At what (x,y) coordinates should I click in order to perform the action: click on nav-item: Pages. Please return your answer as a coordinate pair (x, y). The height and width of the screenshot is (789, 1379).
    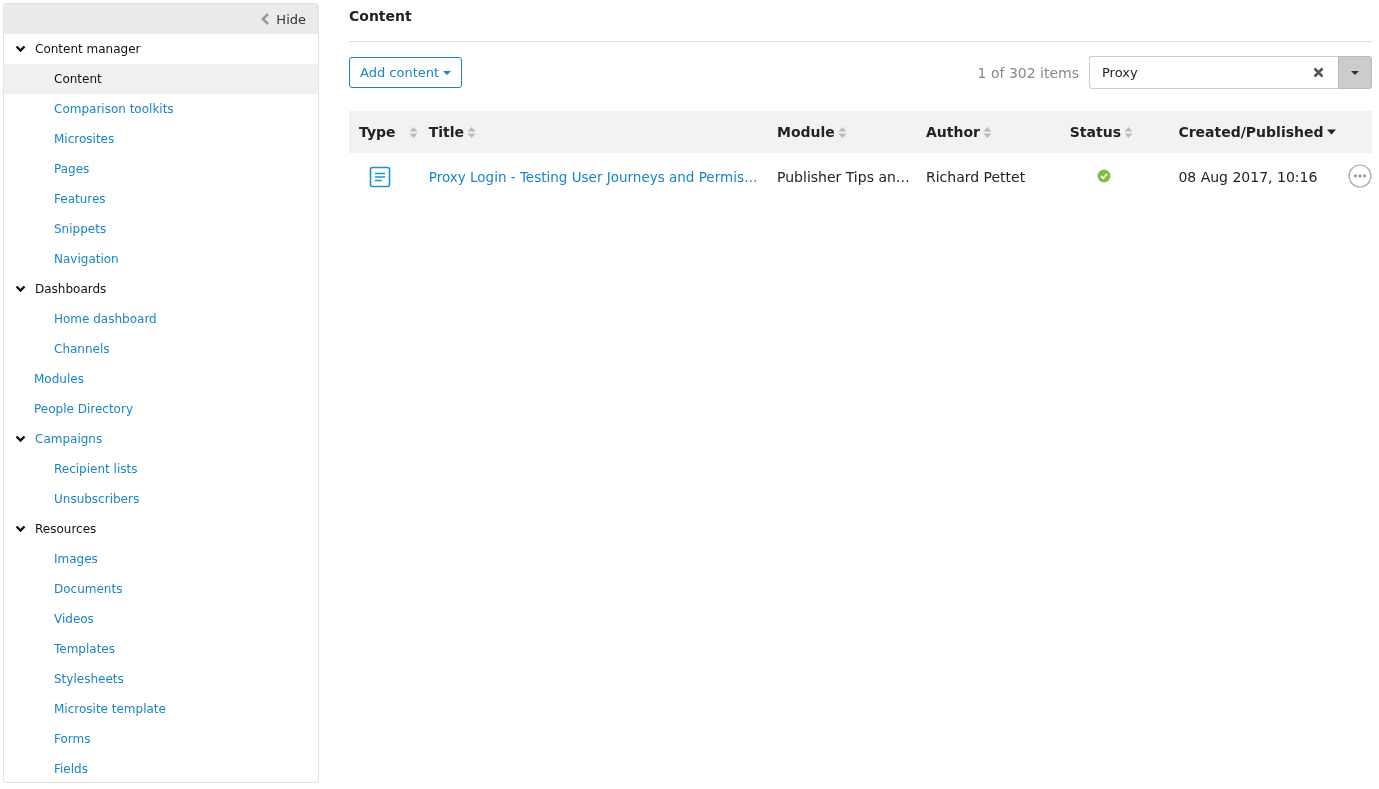
    Looking at the image, I should click on (161, 169).